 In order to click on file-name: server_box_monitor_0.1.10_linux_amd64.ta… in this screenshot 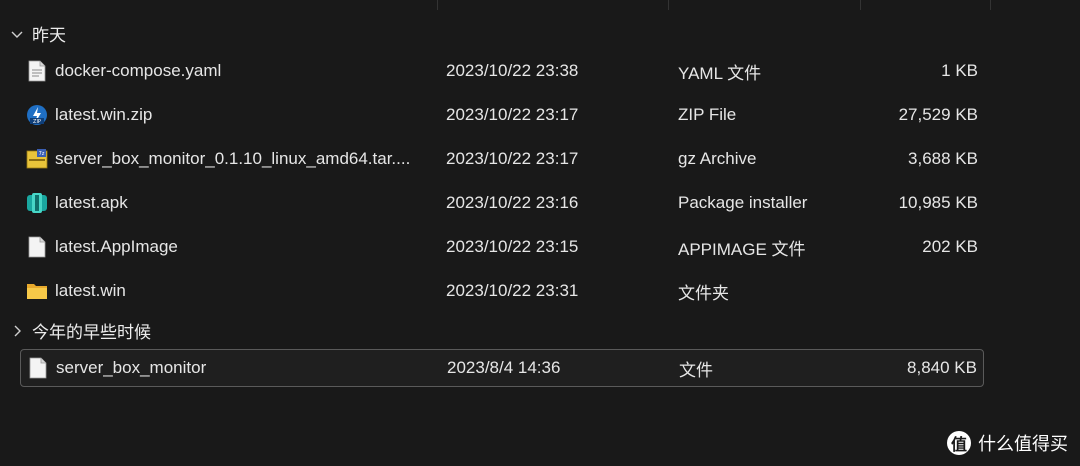, I will do `click(233, 158)`.